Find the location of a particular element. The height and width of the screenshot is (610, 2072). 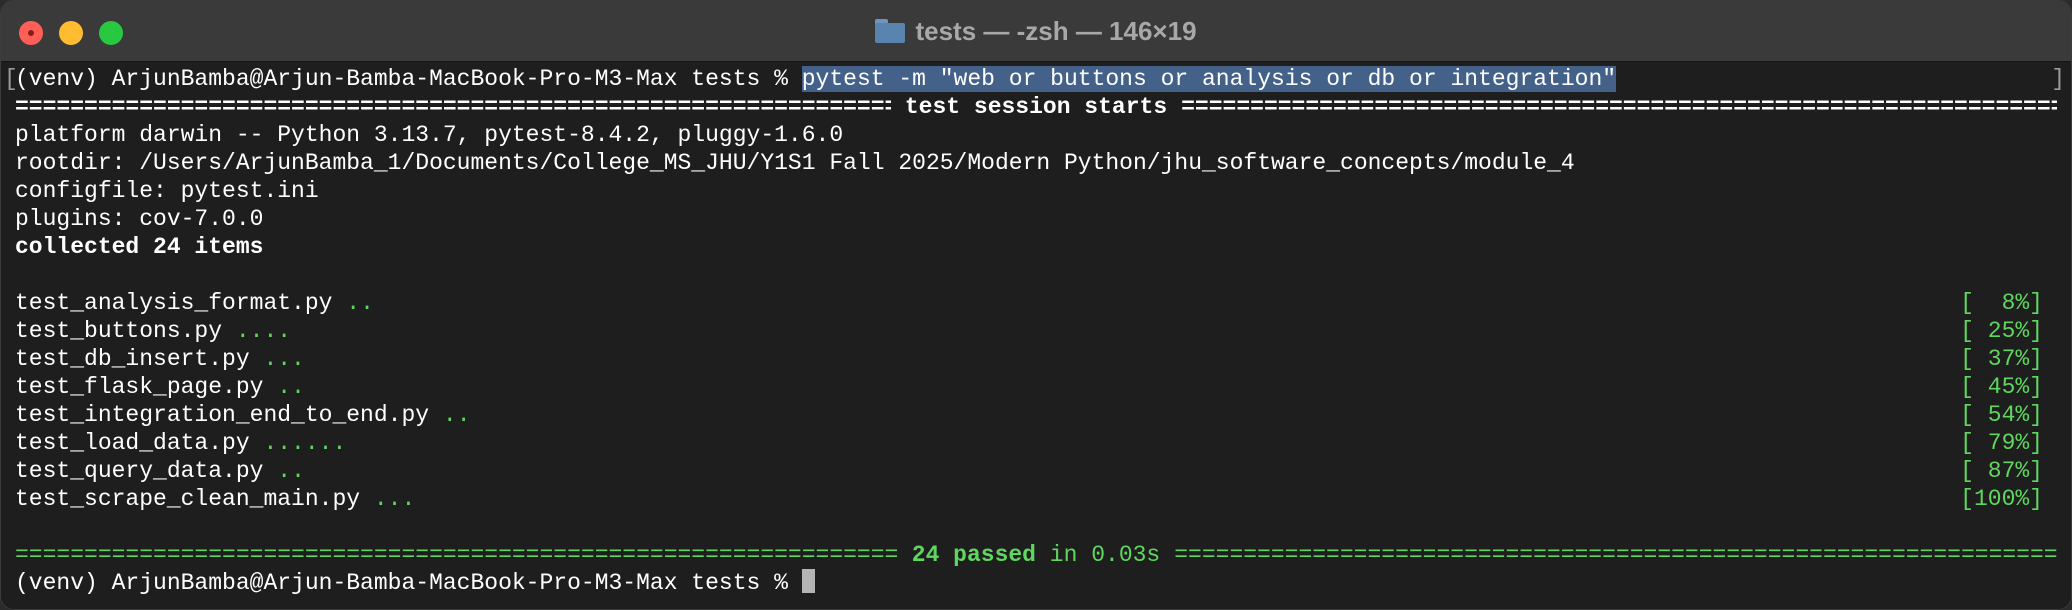

info-configfile: configfile: pytest.ini is located at coordinates (167, 191).